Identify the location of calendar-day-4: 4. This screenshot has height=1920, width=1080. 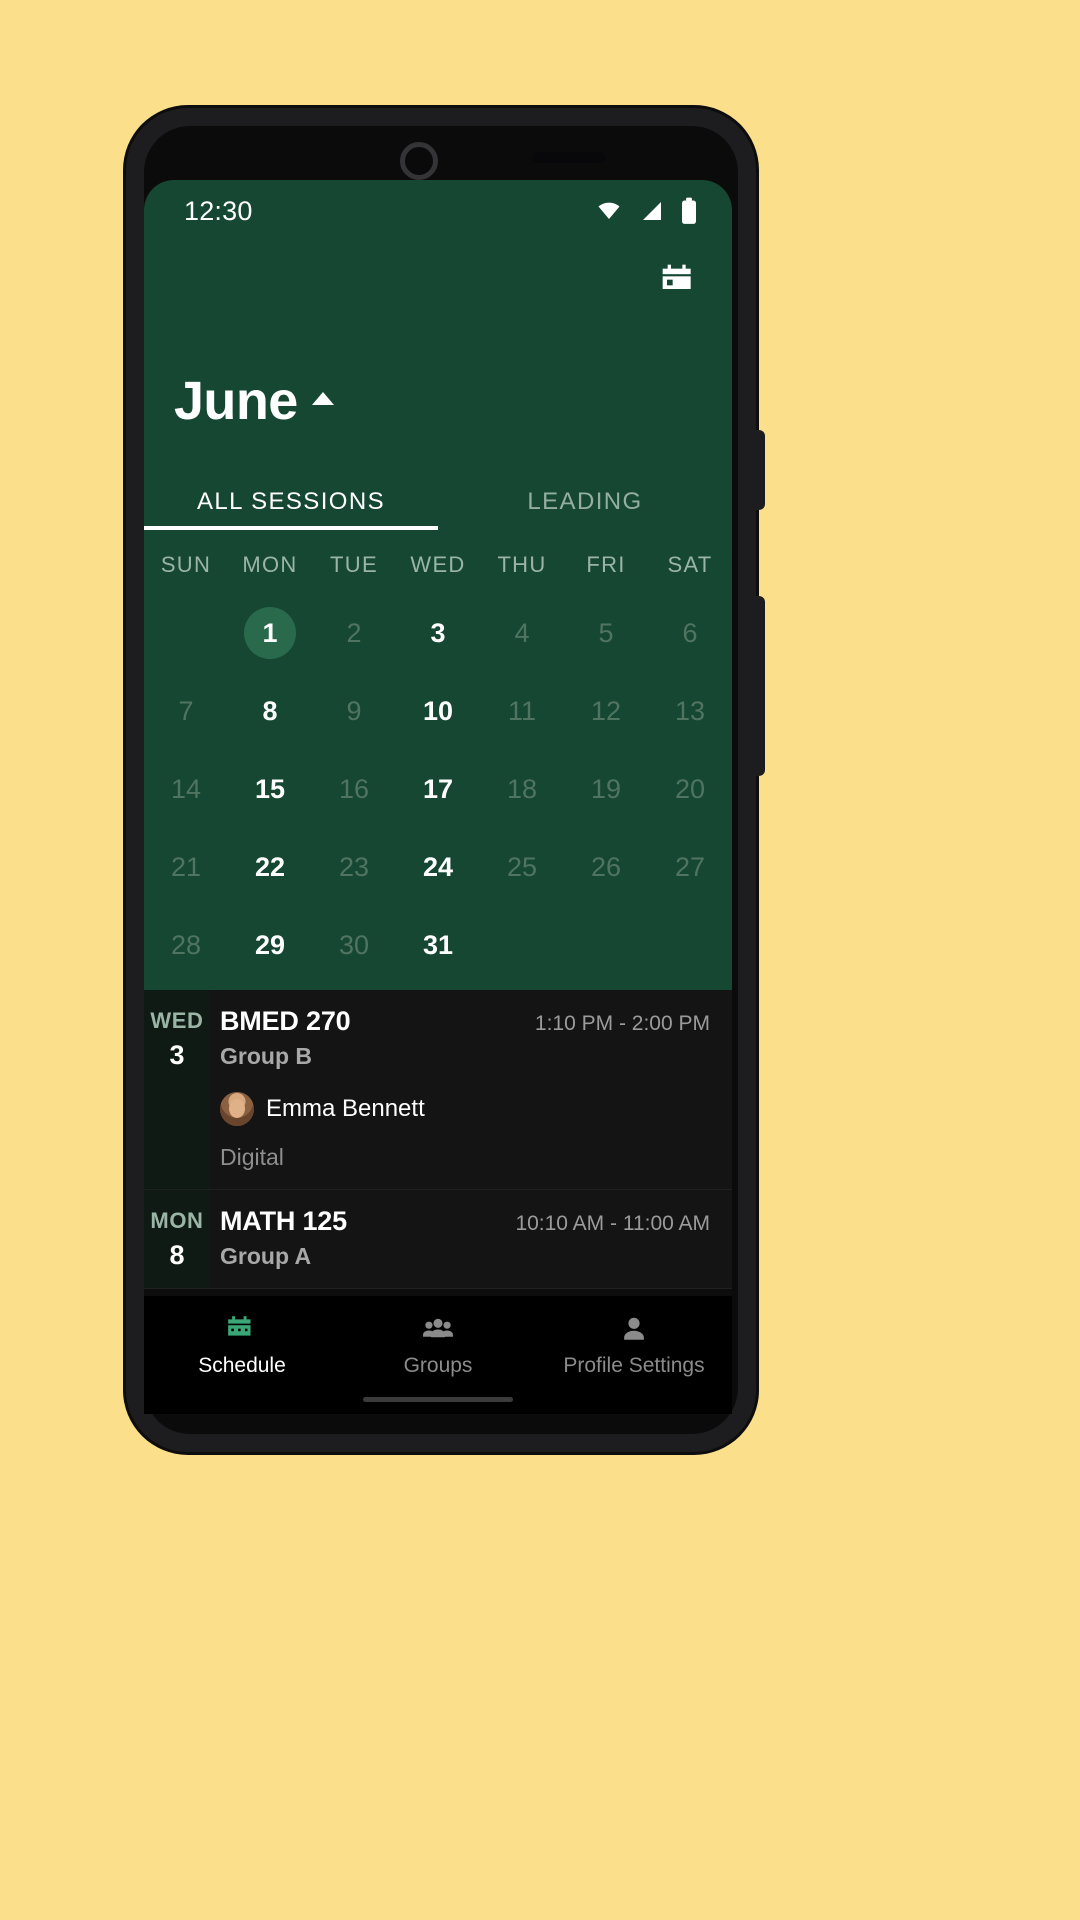
(522, 633).